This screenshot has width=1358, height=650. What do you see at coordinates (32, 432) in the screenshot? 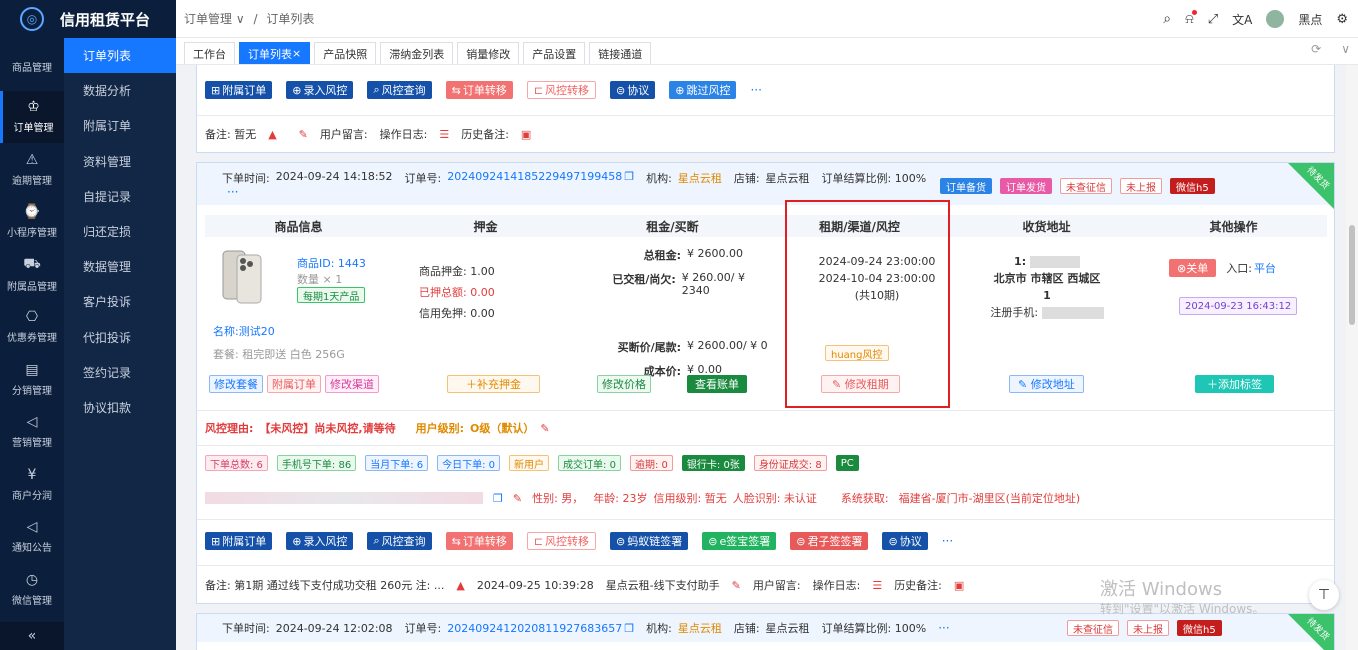
I see `sidebar-item: ◁ 营销管理` at bounding box center [32, 432].